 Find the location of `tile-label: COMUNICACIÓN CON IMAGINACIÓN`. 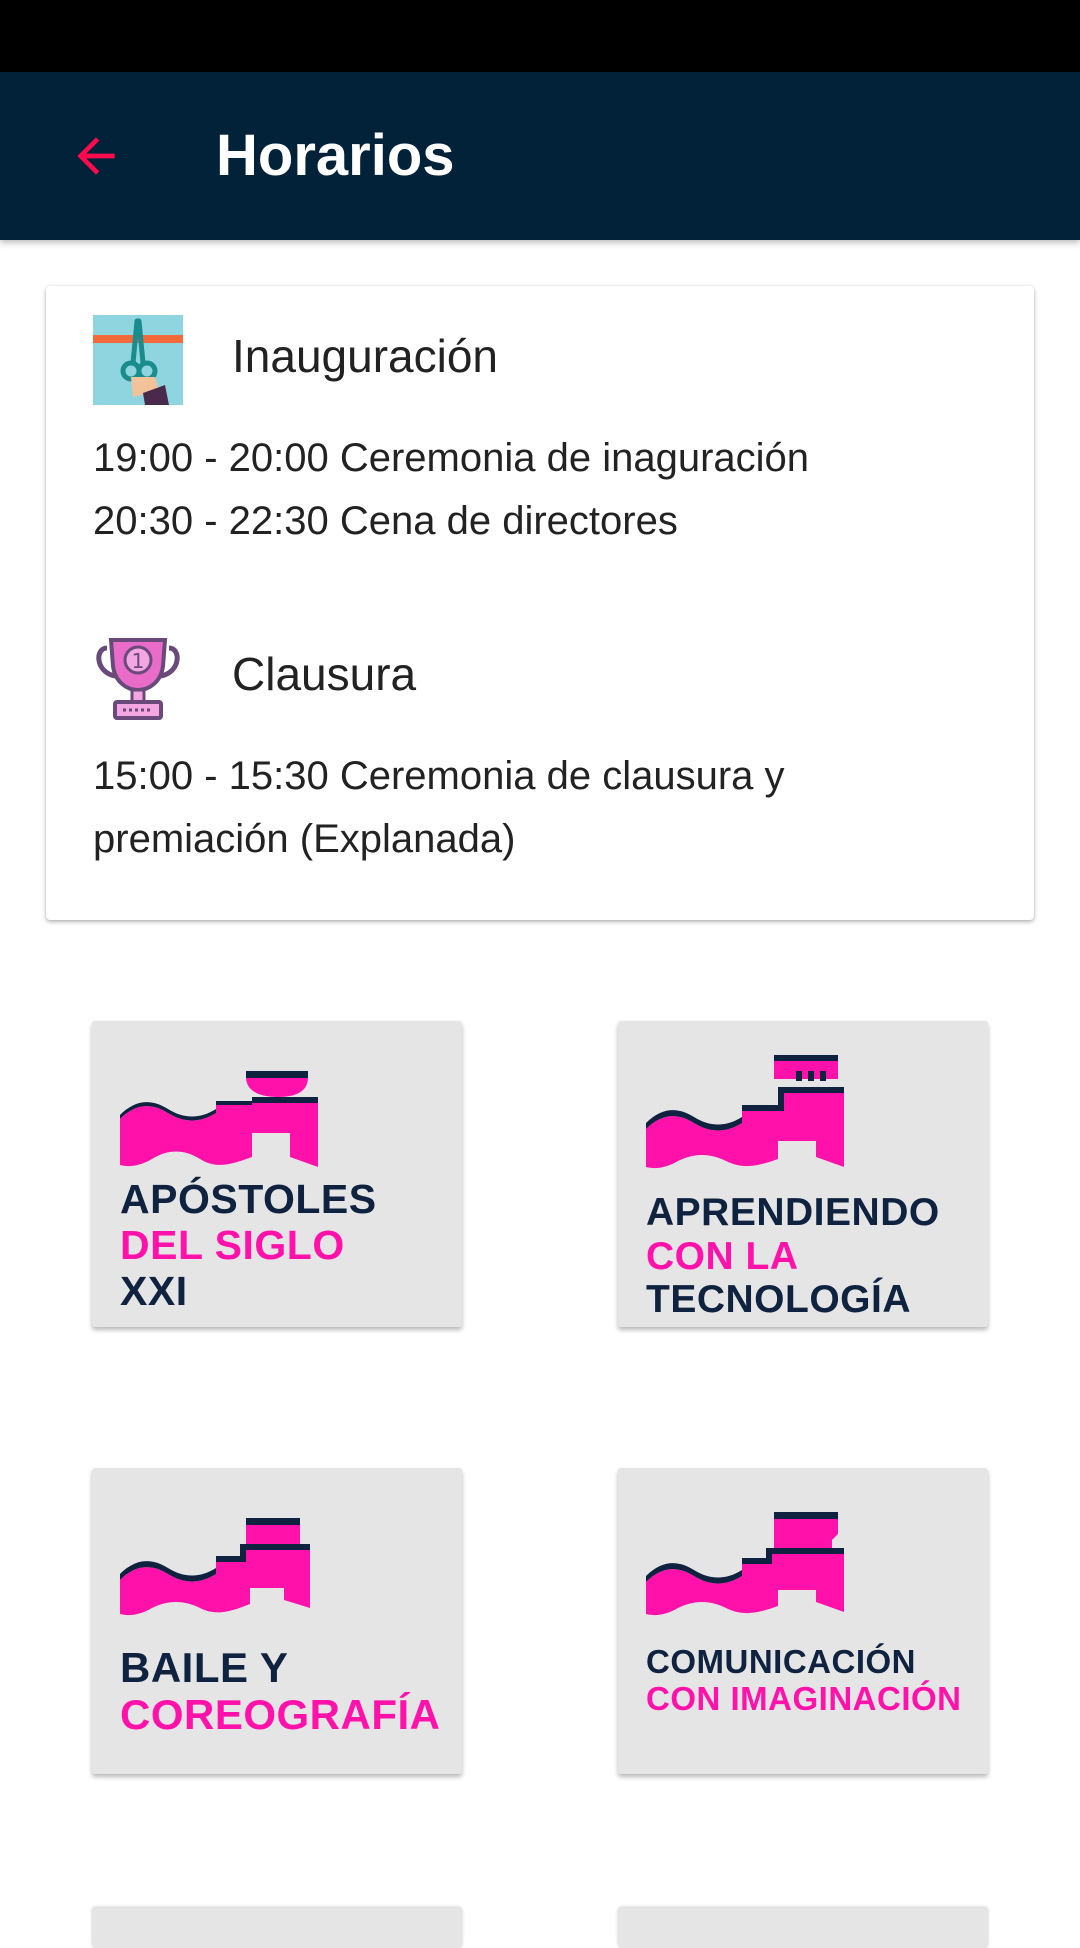

tile-label: COMUNICACIÓN CON IMAGINACIÓN is located at coordinates (804, 1680).